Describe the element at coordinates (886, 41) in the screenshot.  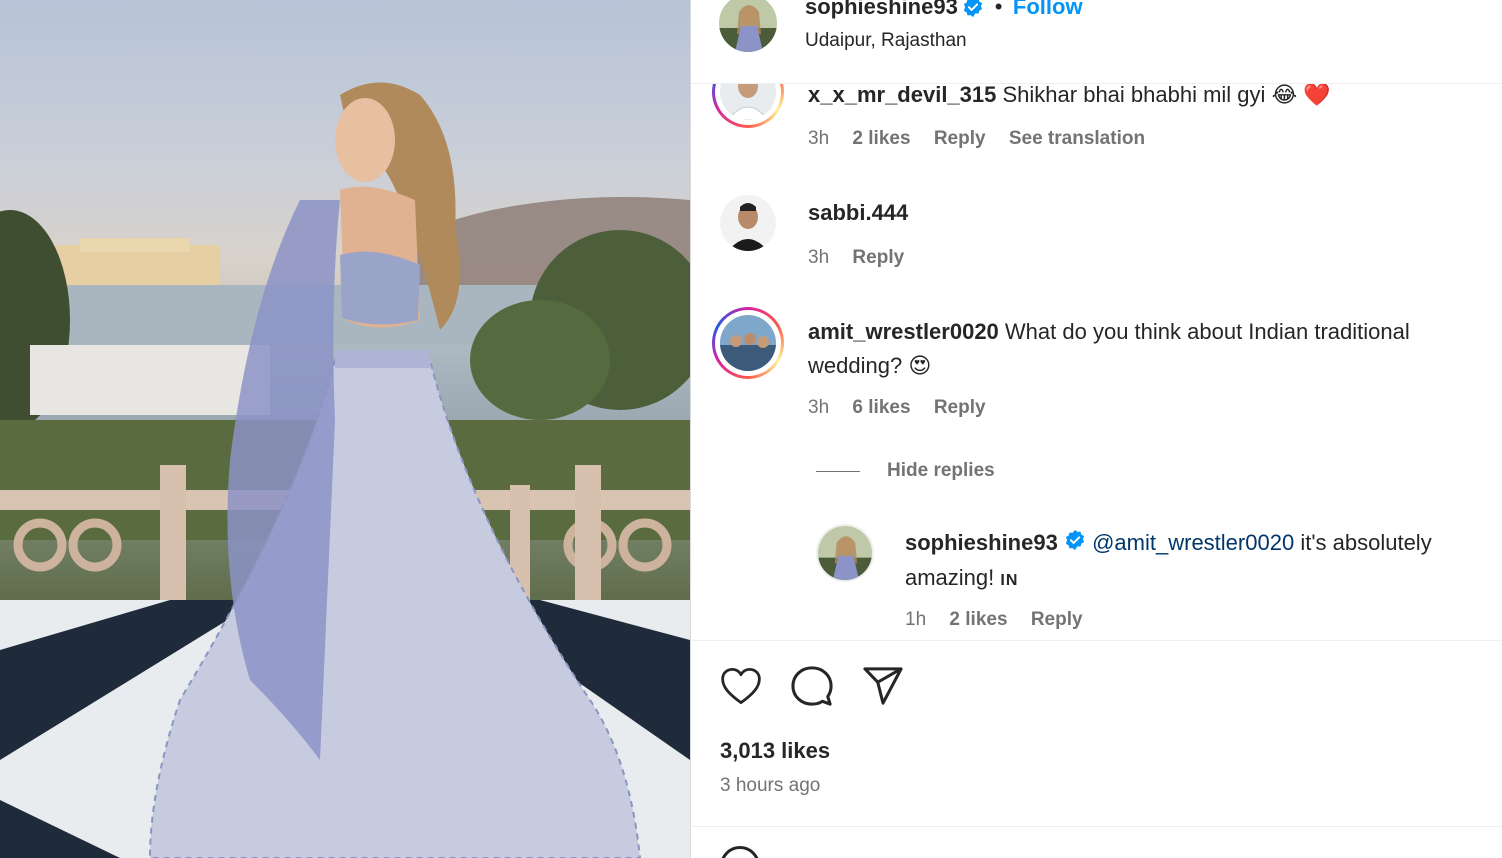
I see `post-location: Udaipur, Rajasthan` at that location.